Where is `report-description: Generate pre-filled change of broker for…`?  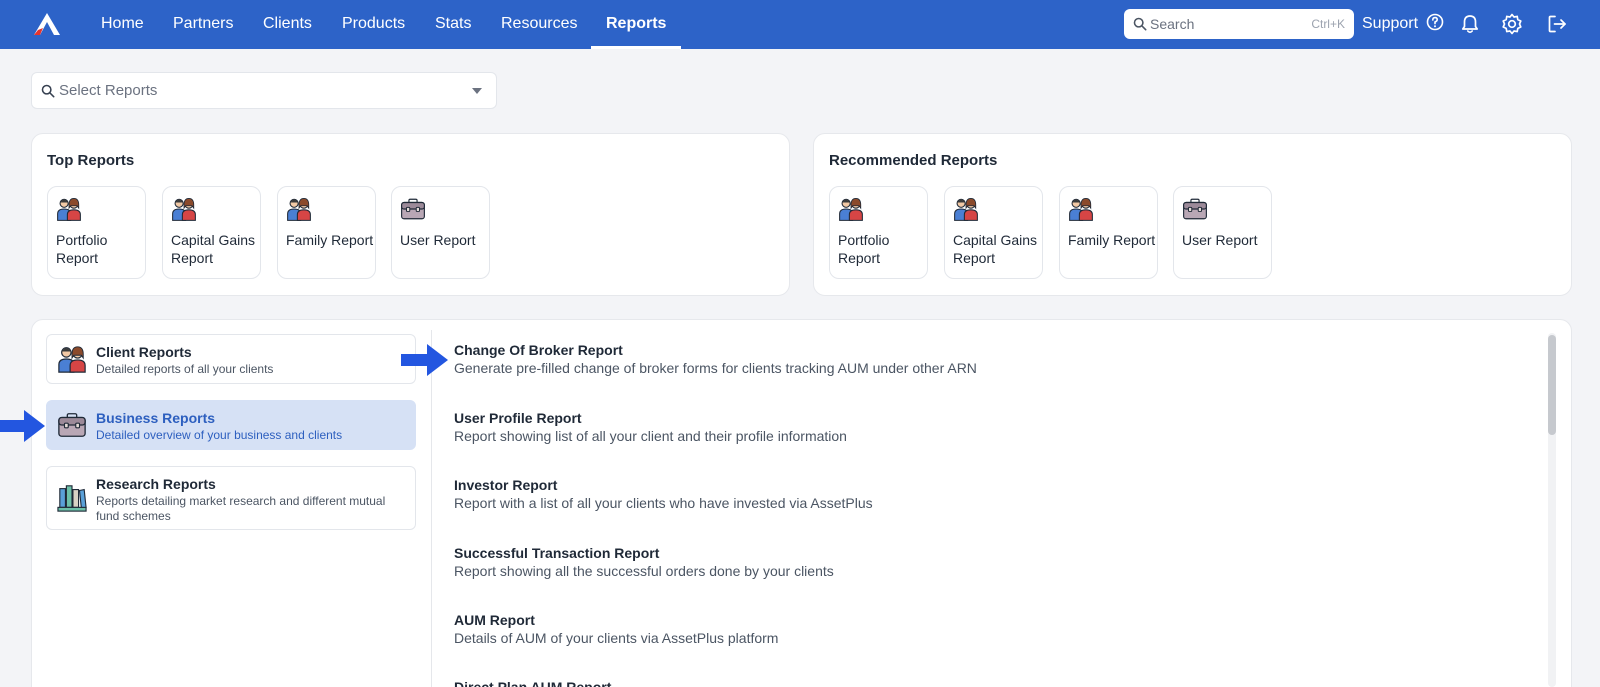 report-description: Generate pre-filled change of broker for… is located at coordinates (715, 368).